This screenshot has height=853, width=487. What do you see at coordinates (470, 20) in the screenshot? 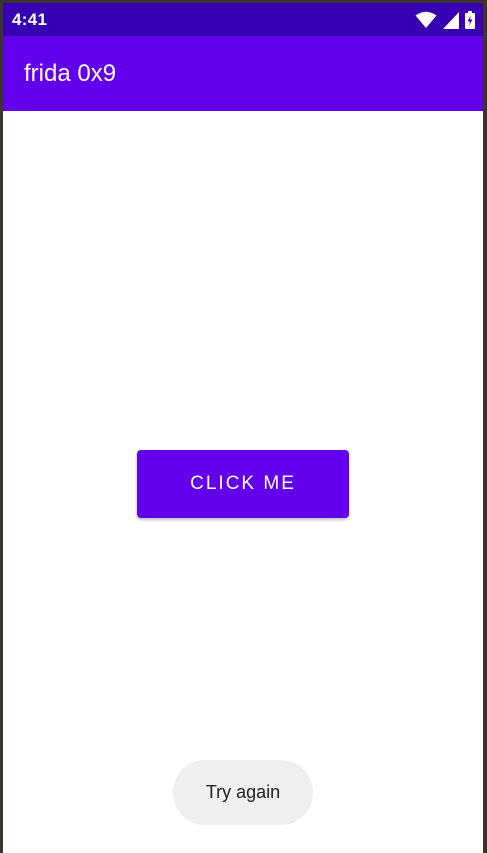
I see `battery-charging-icon` at bounding box center [470, 20].